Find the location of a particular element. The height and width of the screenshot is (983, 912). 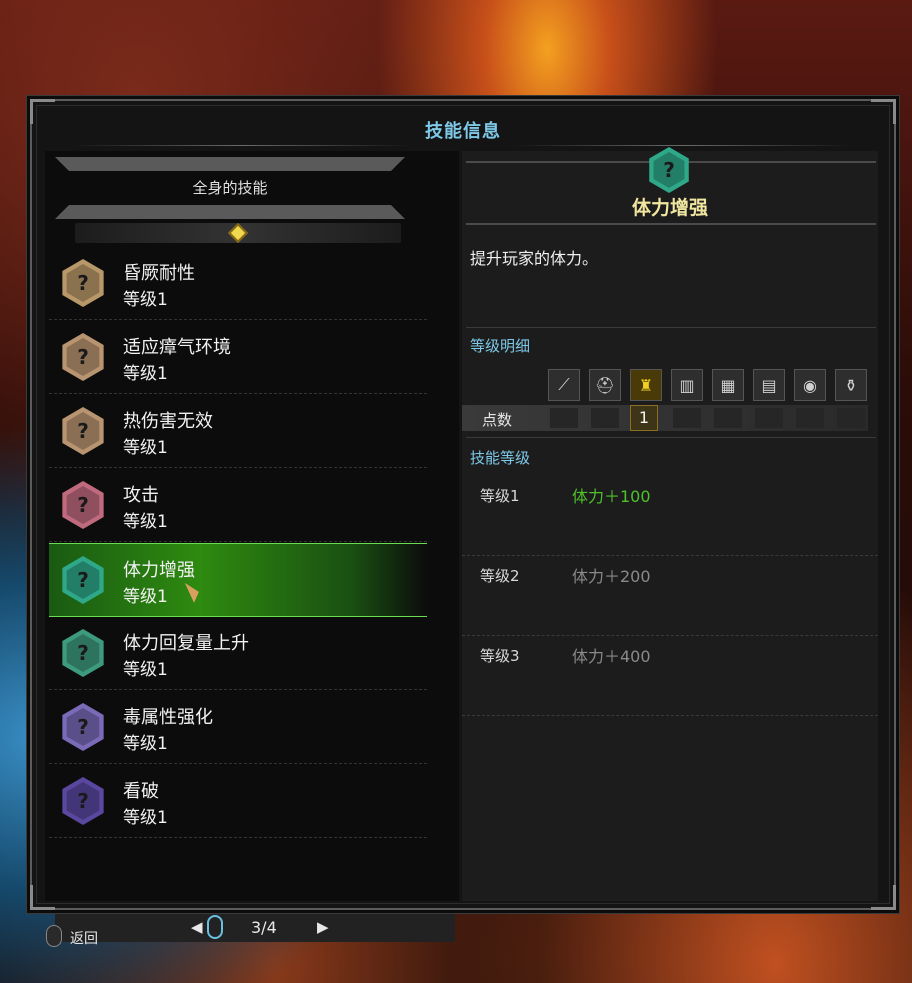

scroll-thumb-icon is located at coordinates (238, 233).